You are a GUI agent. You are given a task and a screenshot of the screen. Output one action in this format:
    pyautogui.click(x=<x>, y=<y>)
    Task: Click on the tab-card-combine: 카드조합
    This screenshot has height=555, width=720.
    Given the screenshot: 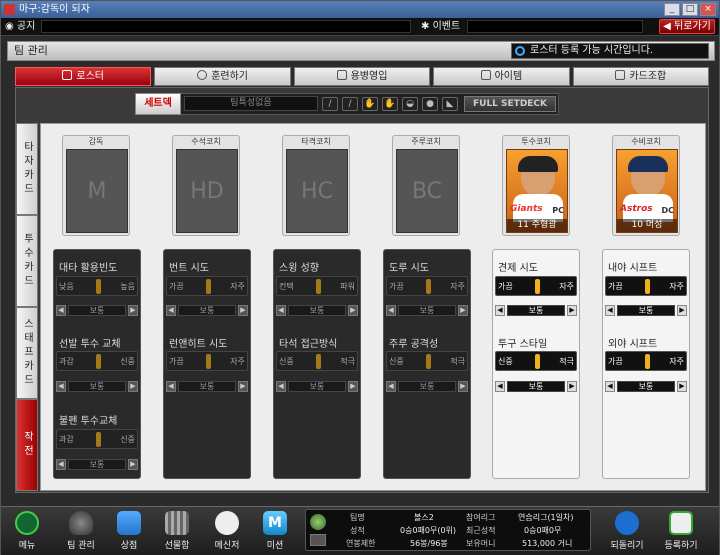 What is the action you would take?
    pyautogui.click(x=641, y=76)
    